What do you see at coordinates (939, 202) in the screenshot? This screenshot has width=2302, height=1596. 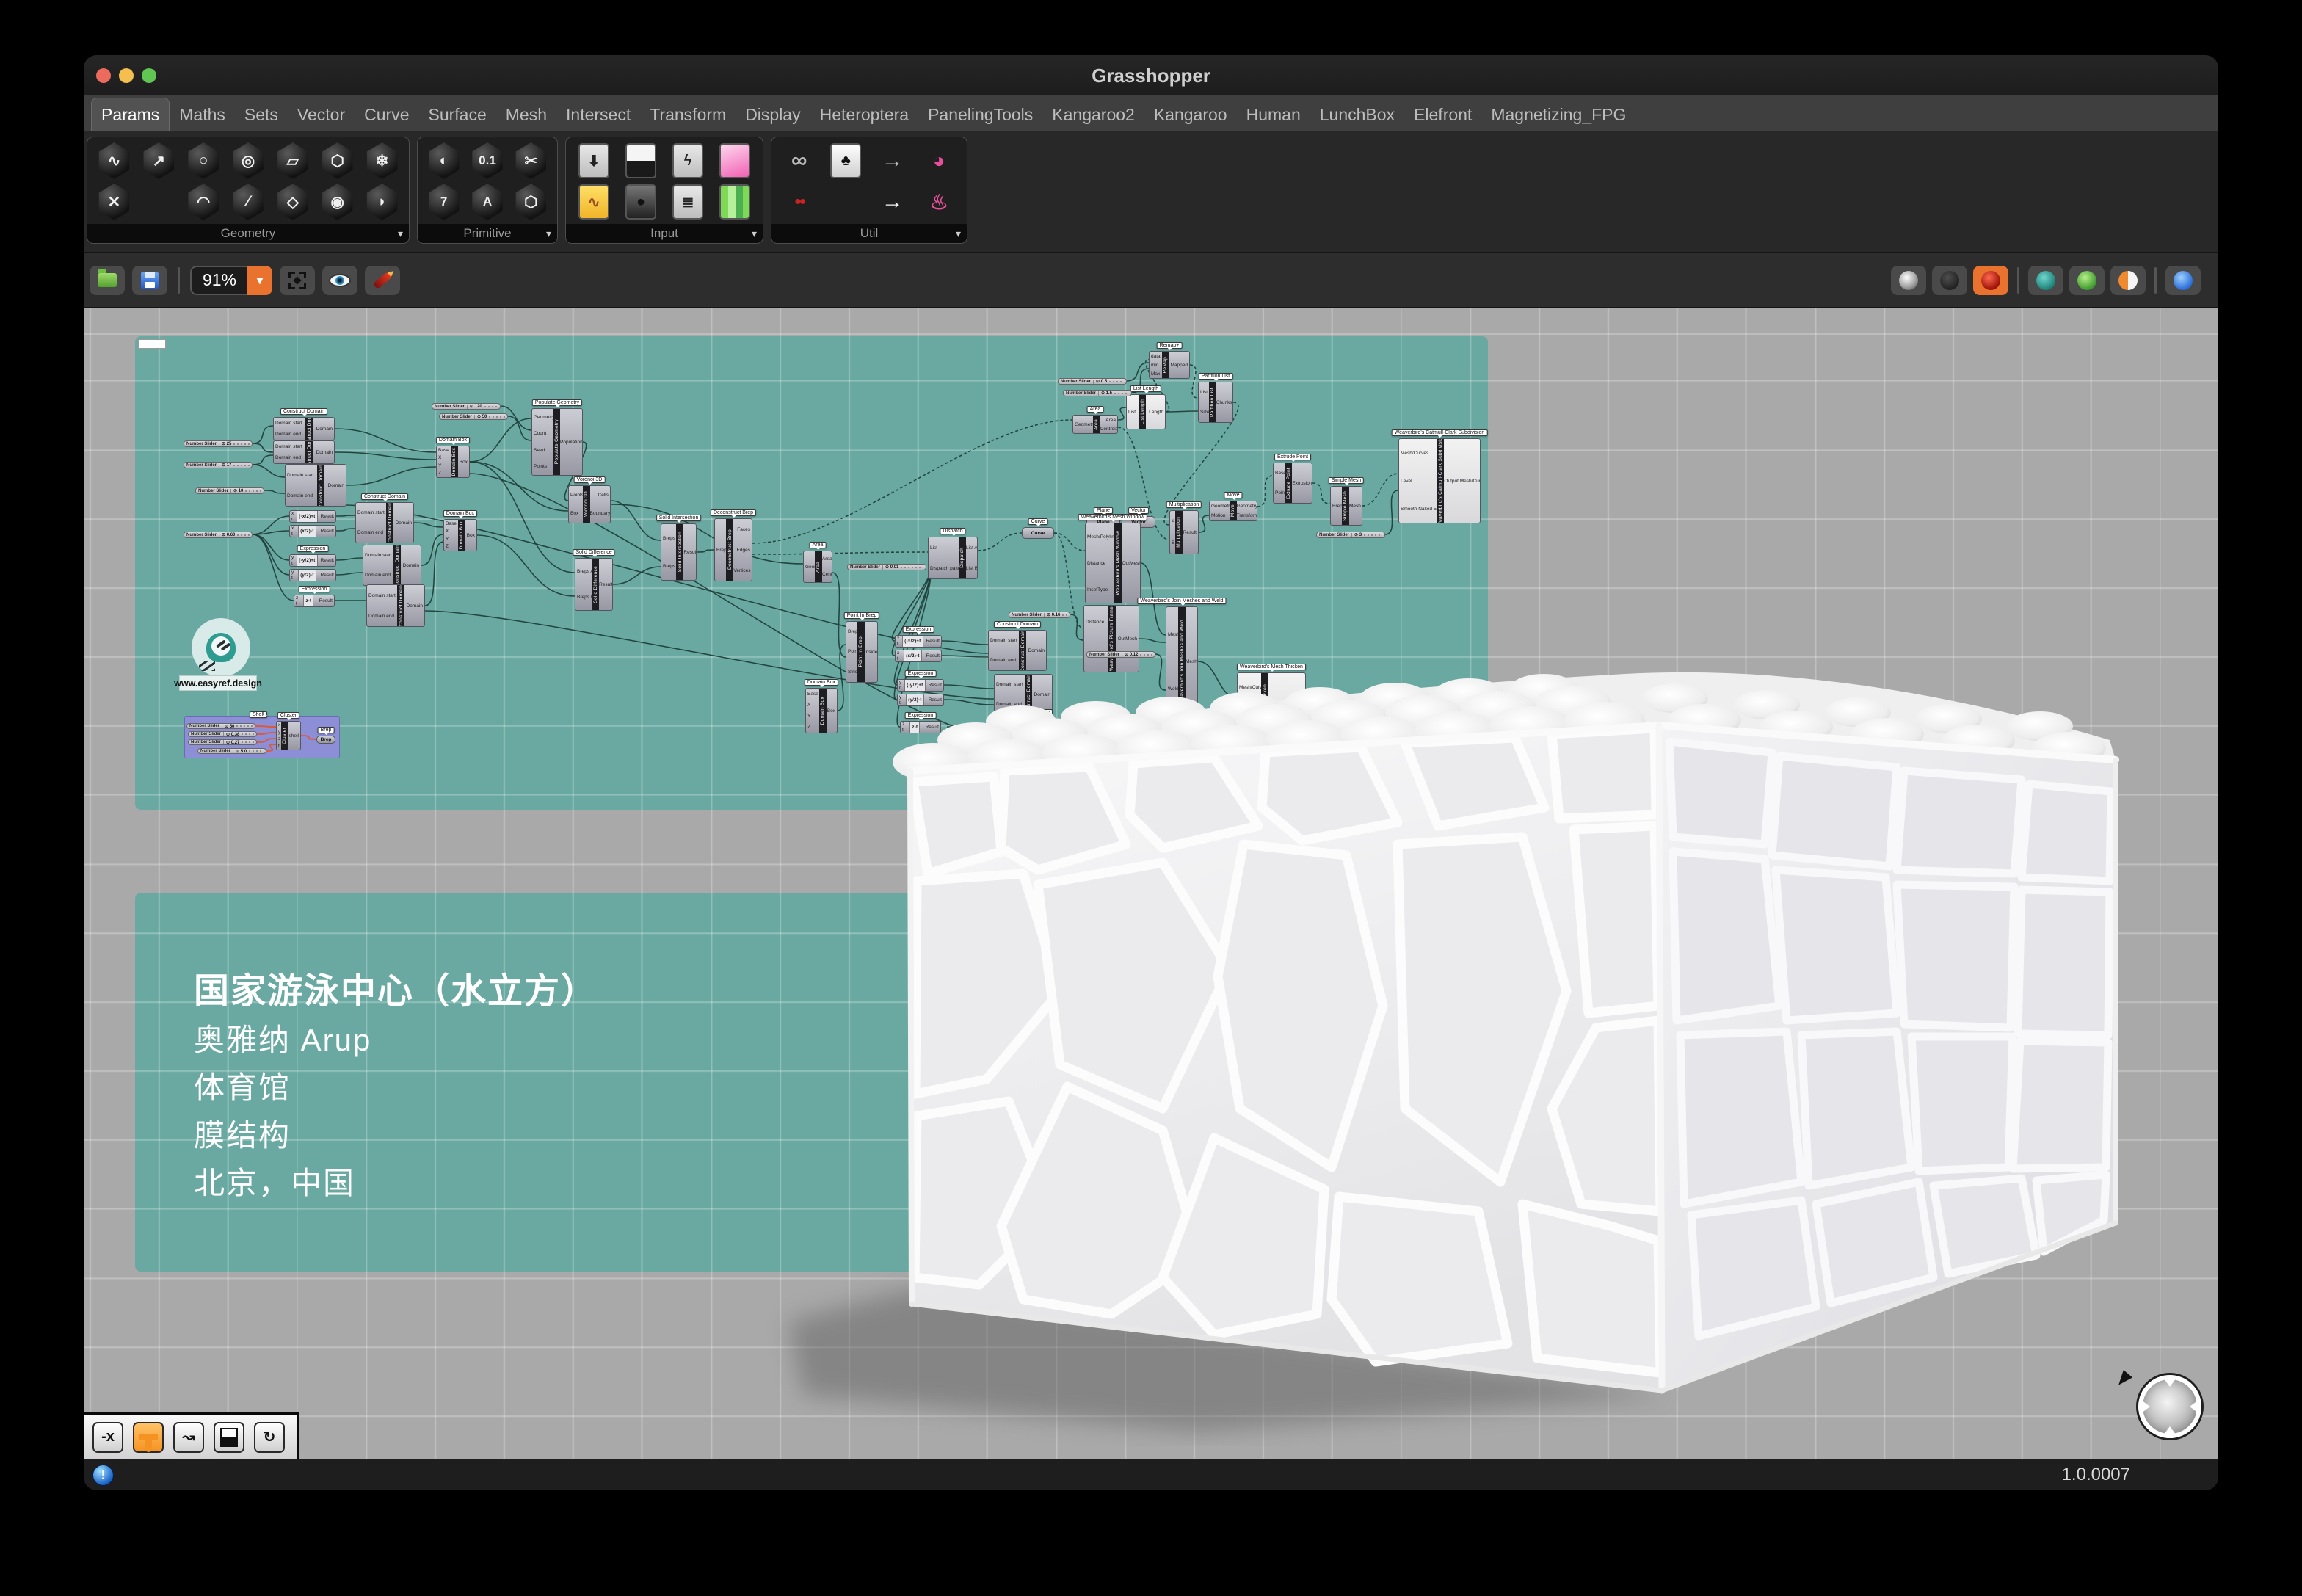 I see `flask-icon: ♨` at bounding box center [939, 202].